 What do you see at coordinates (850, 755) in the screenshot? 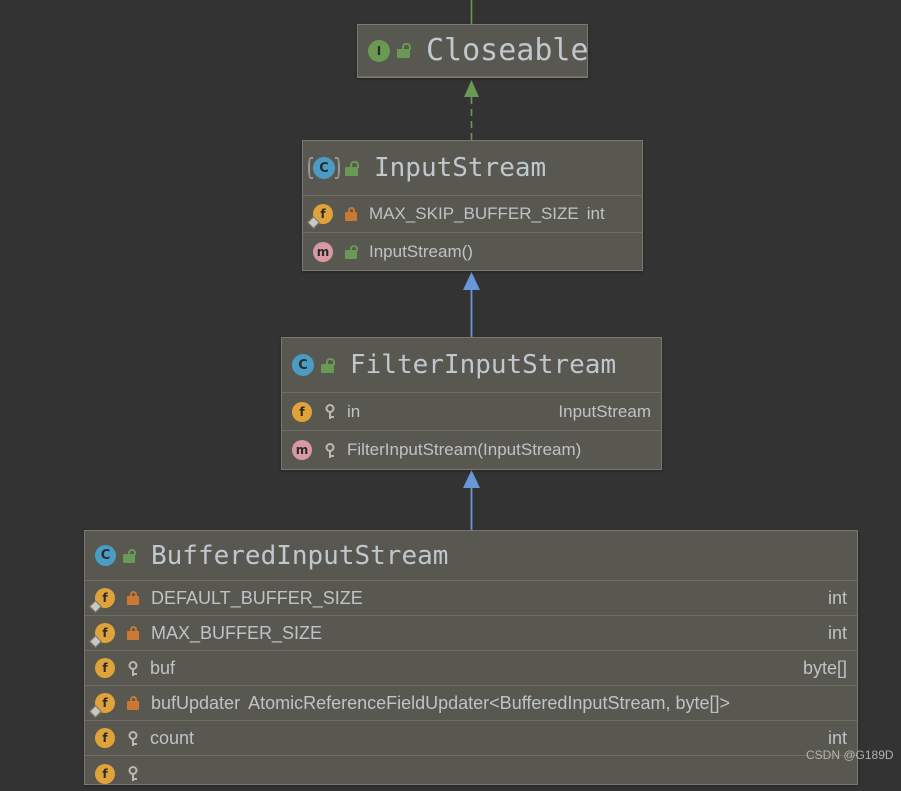
I see `watermark: CSDN @G189D` at bounding box center [850, 755].